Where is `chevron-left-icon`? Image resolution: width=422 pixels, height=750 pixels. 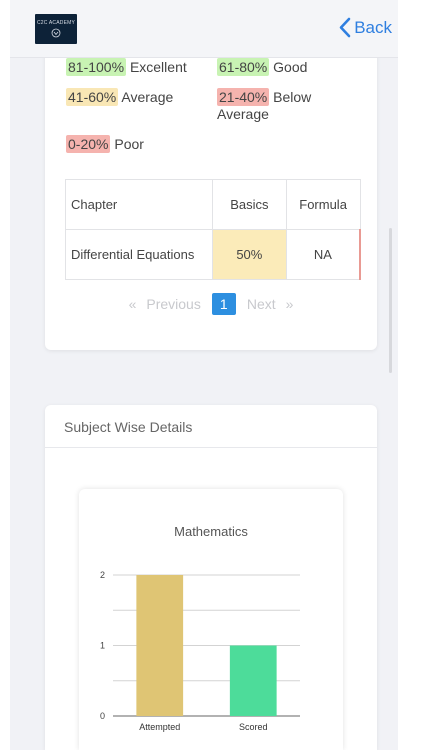
chevron-left-icon is located at coordinates (345, 27).